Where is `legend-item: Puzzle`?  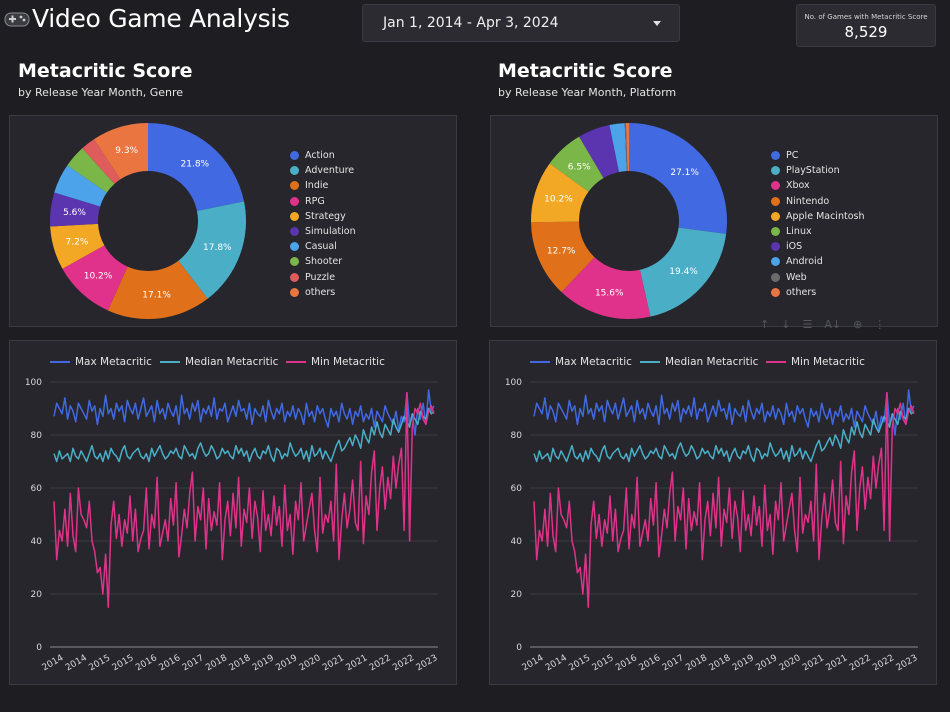 legend-item: Puzzle is located at coordinates (312, 277).